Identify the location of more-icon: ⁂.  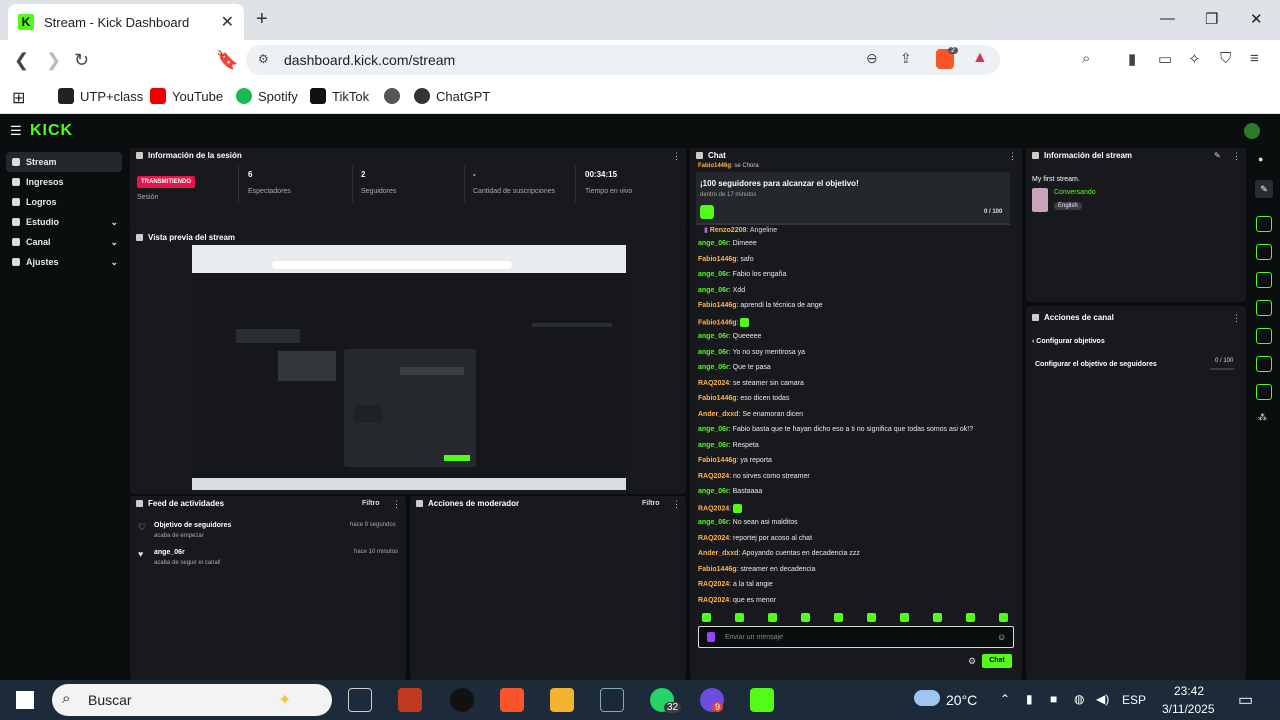
(1262, 417).